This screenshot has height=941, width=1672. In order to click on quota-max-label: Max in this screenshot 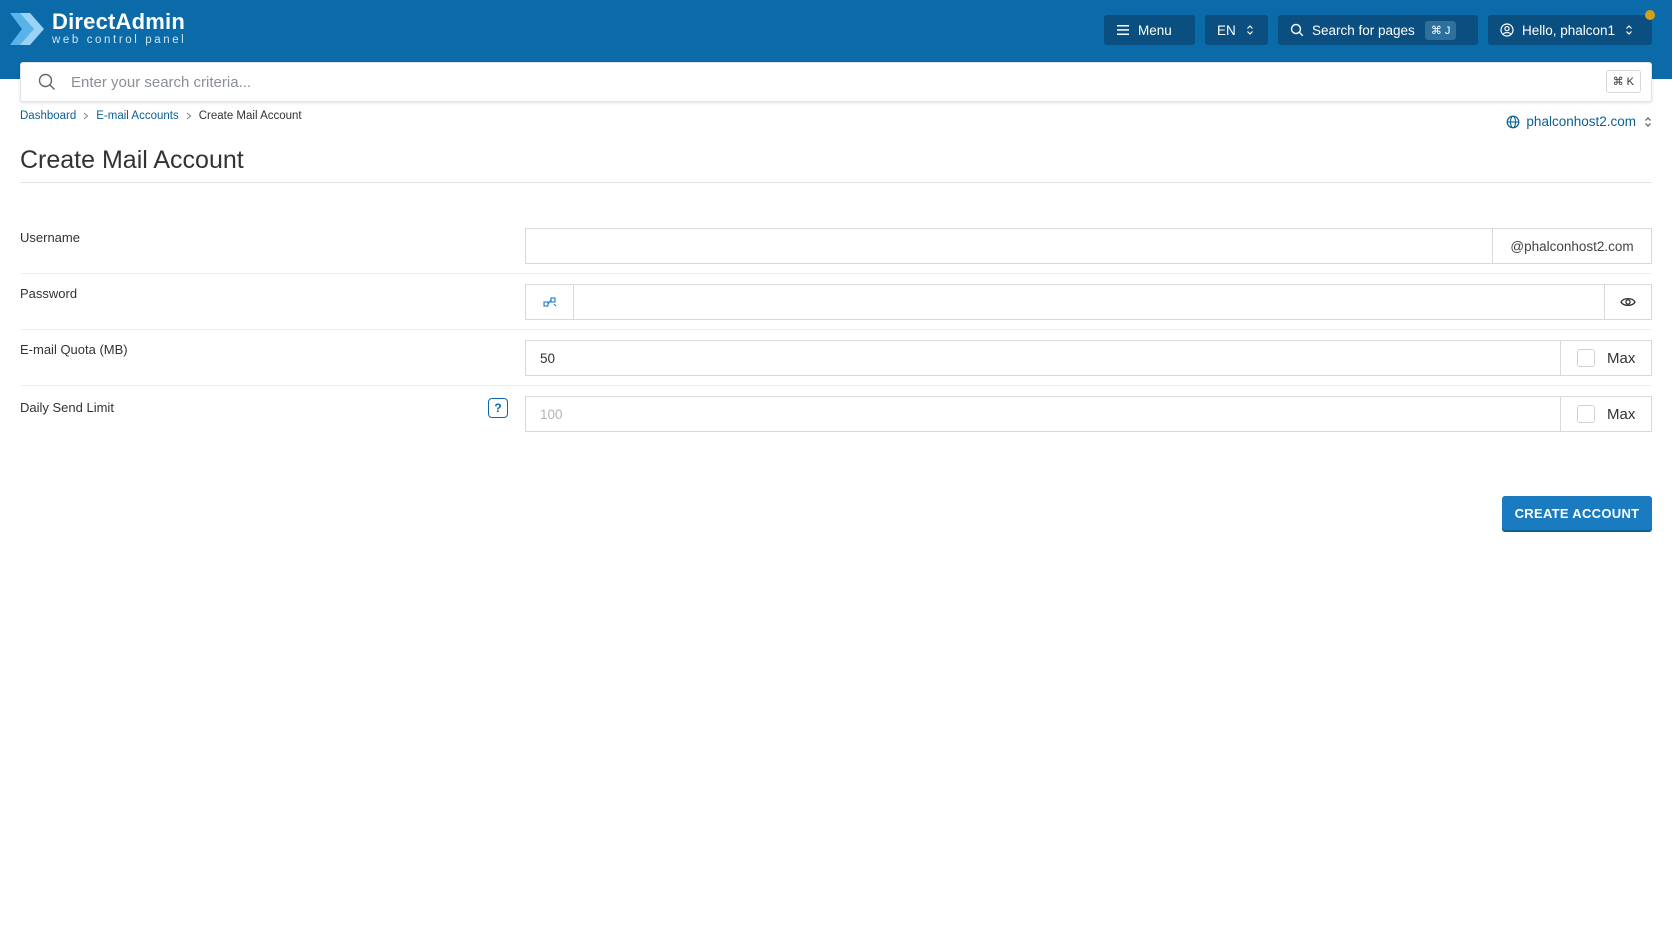, I will do `click(1621, 358)`.